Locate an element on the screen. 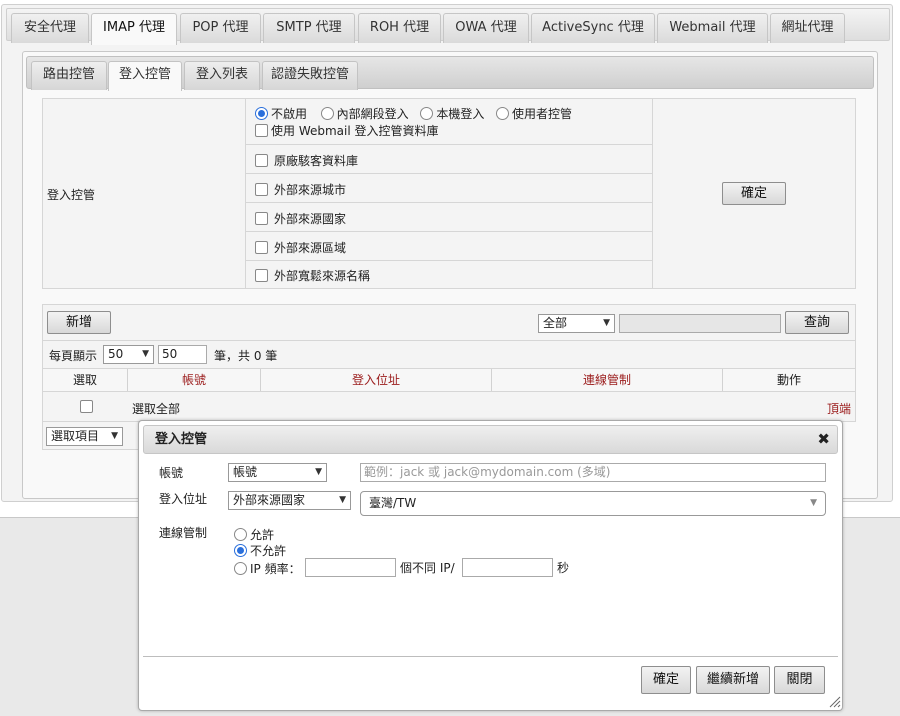  deny-label: 不允許 is located at coordinates (268, 551).